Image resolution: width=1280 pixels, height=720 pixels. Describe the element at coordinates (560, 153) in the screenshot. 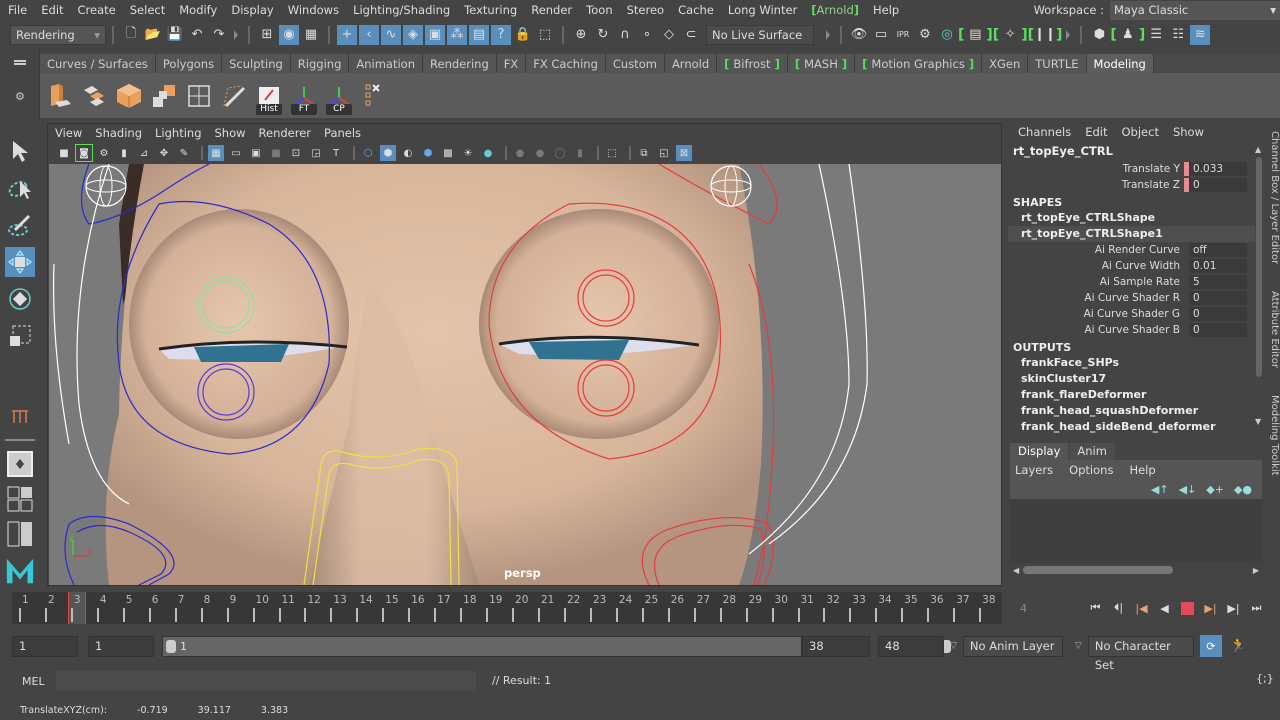

I see `multisample-aa-icon: ◯` at that location.